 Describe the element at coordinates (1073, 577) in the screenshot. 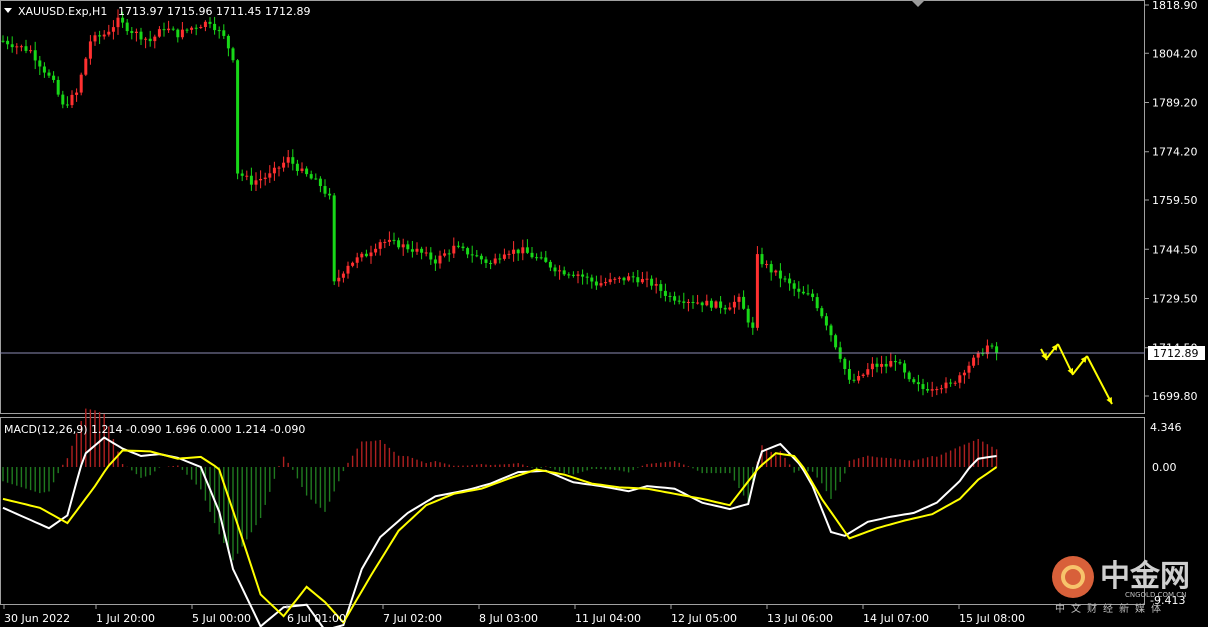

I see `watermark-logo-icon` at that location.